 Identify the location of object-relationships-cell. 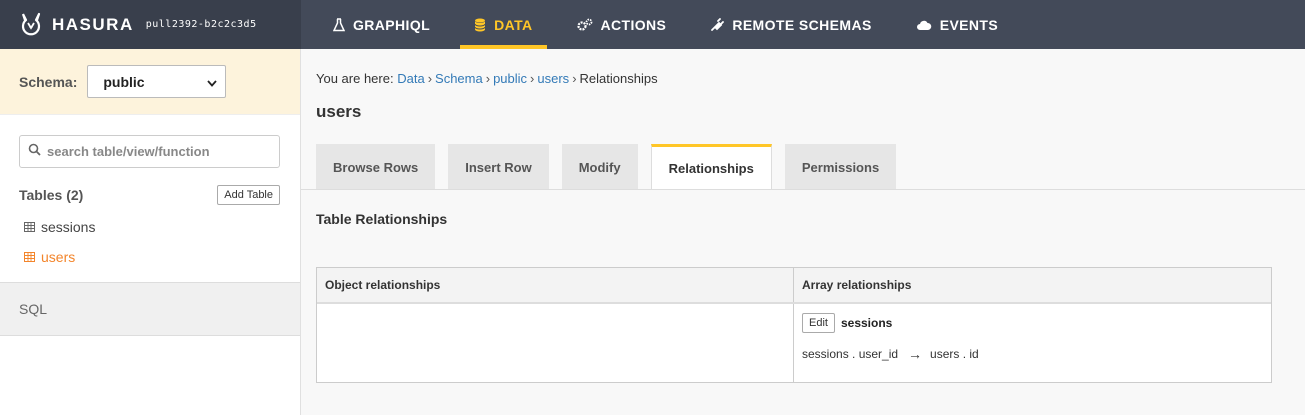
(555, 343).